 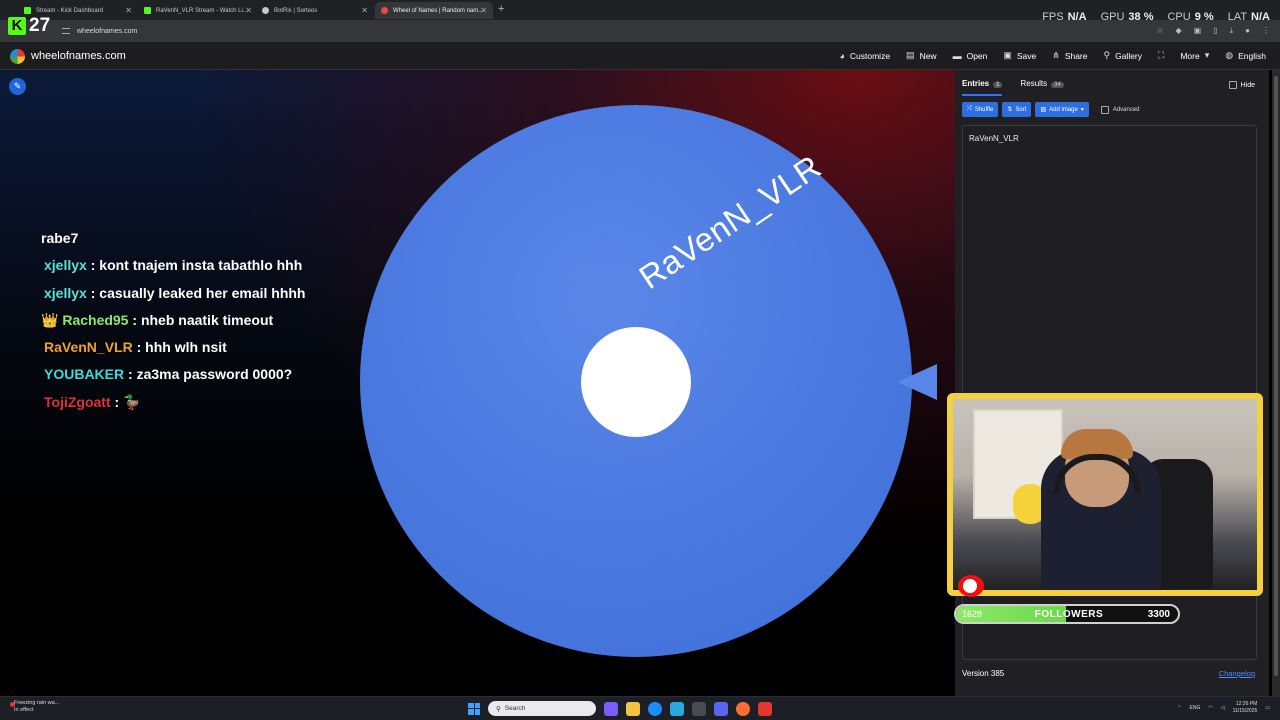 I want to click on edit-pencil-button: ✎, so click(x=17, y=86).